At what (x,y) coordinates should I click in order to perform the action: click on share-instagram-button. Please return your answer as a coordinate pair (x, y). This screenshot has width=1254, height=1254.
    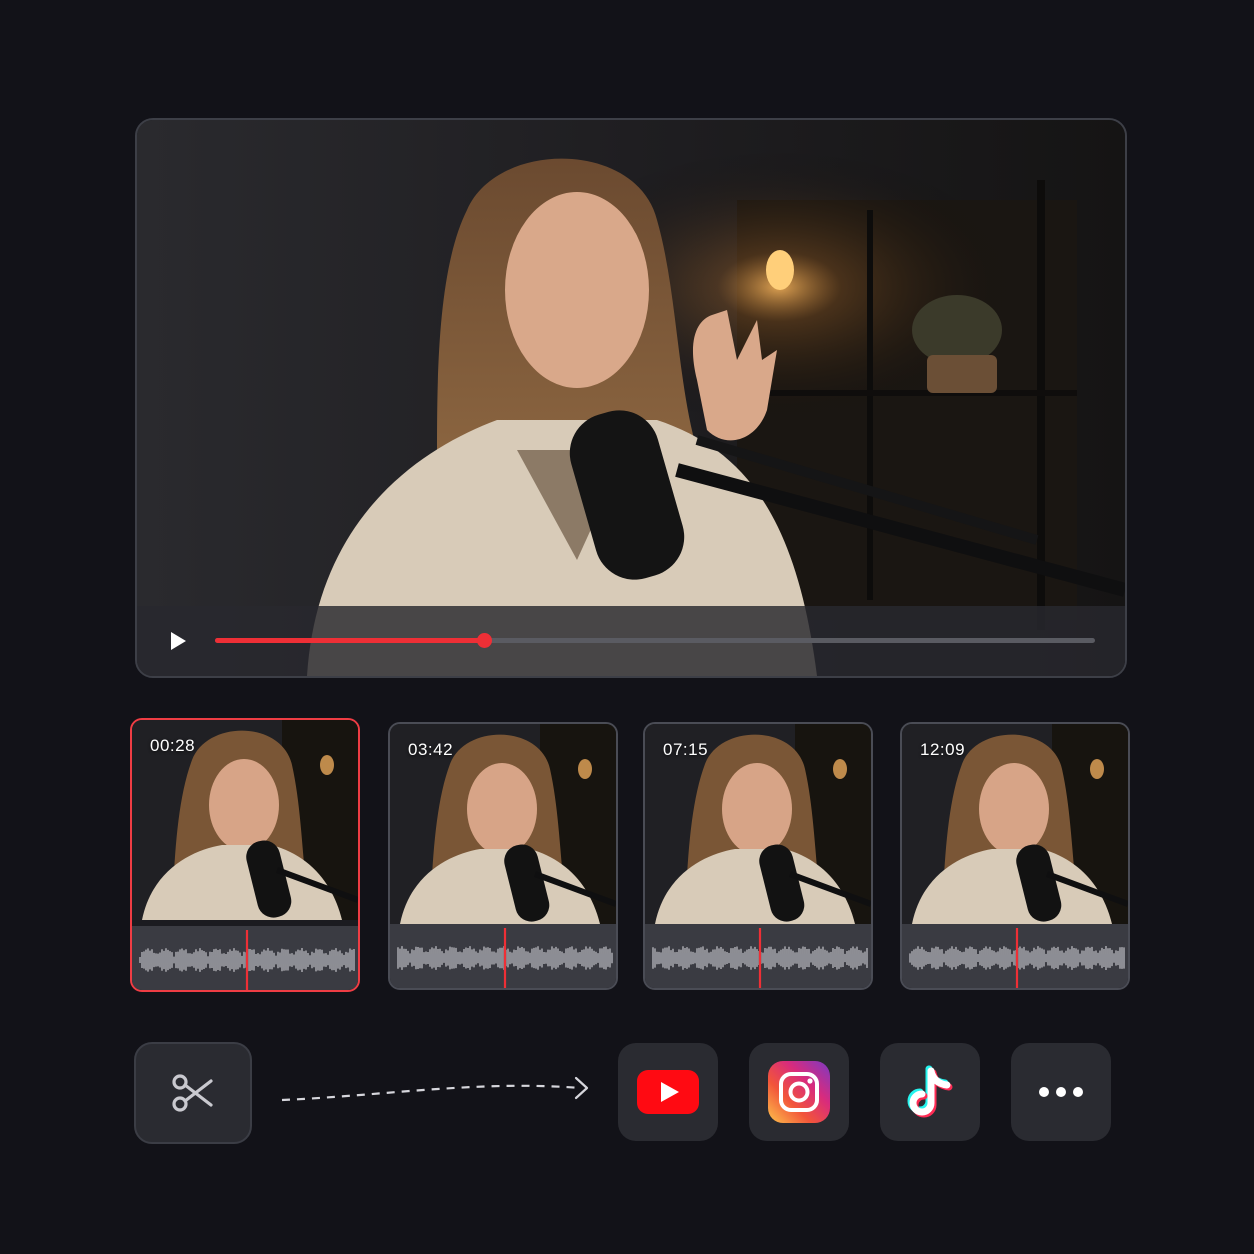
    Looking at the image, I should click on (799, 1092).